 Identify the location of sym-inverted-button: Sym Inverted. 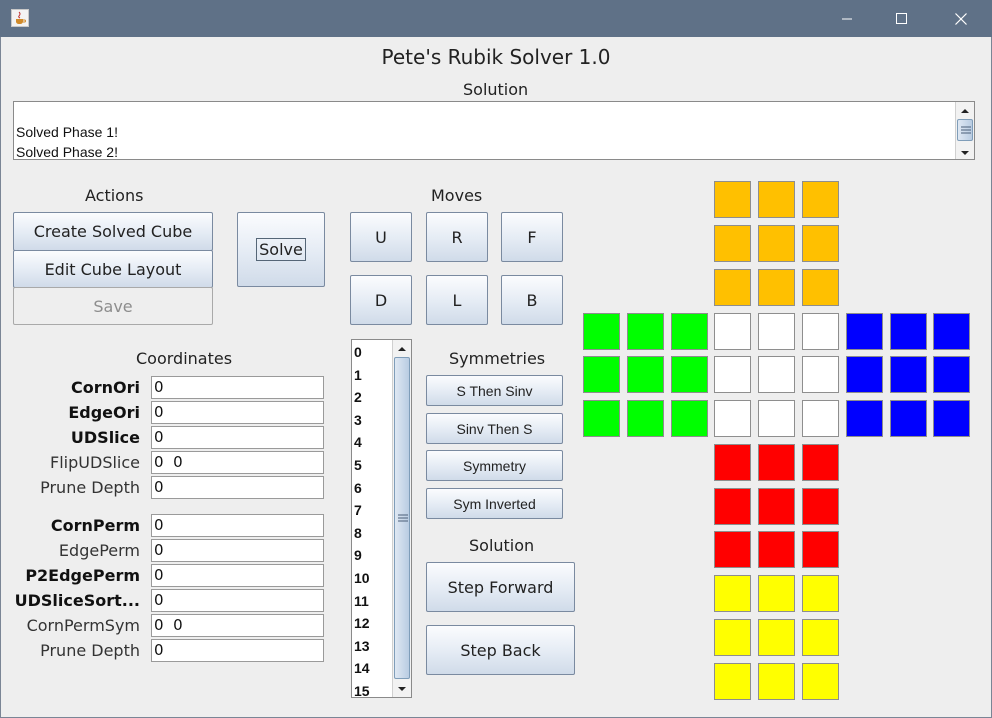
(494, 503).